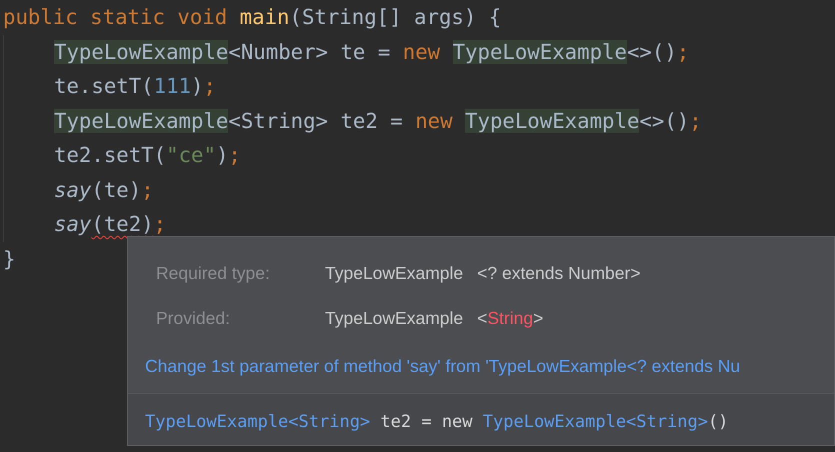  Describe the element at coordinates (213, 273) in the screenshot. I see `field-label: Required type:` at that location.